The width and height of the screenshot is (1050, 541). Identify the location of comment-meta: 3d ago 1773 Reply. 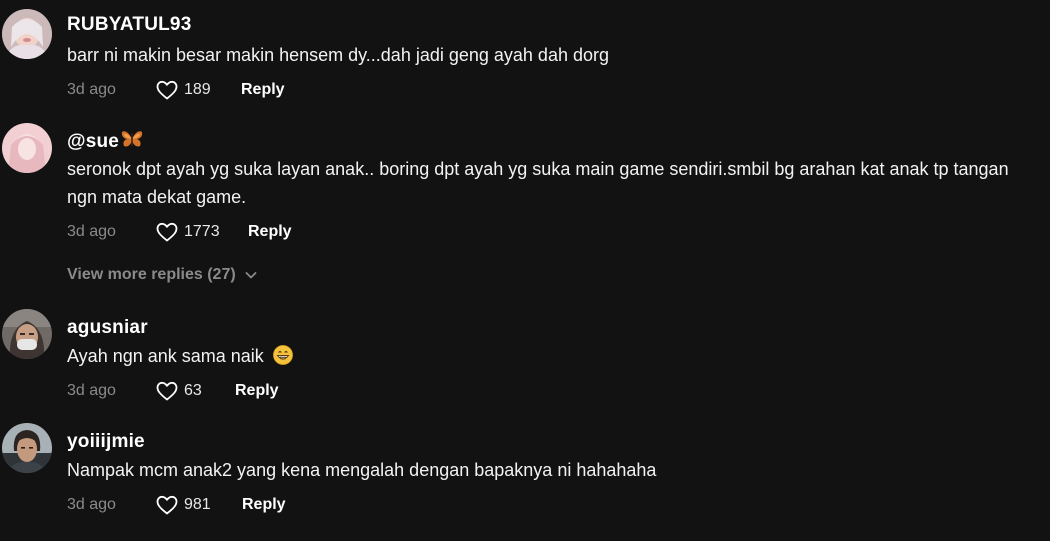
(179, 232).